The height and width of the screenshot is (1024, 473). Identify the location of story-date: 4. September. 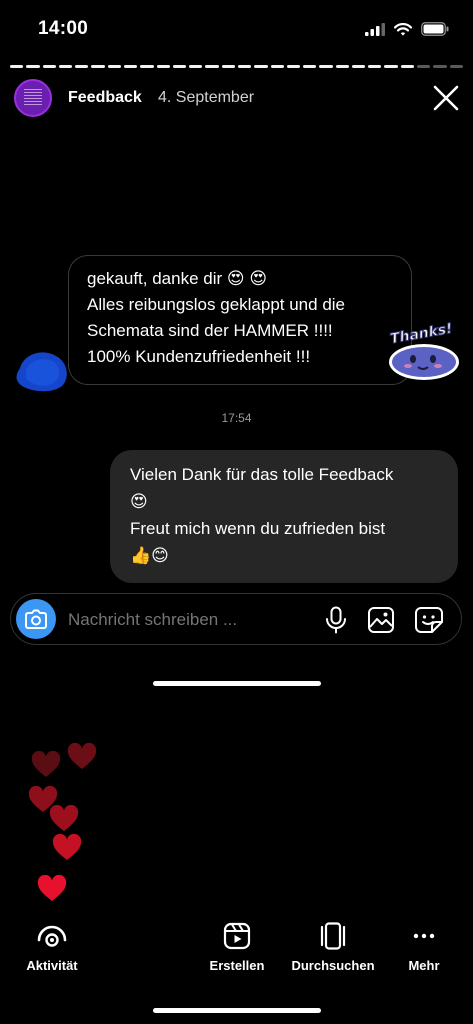
(206, 97).